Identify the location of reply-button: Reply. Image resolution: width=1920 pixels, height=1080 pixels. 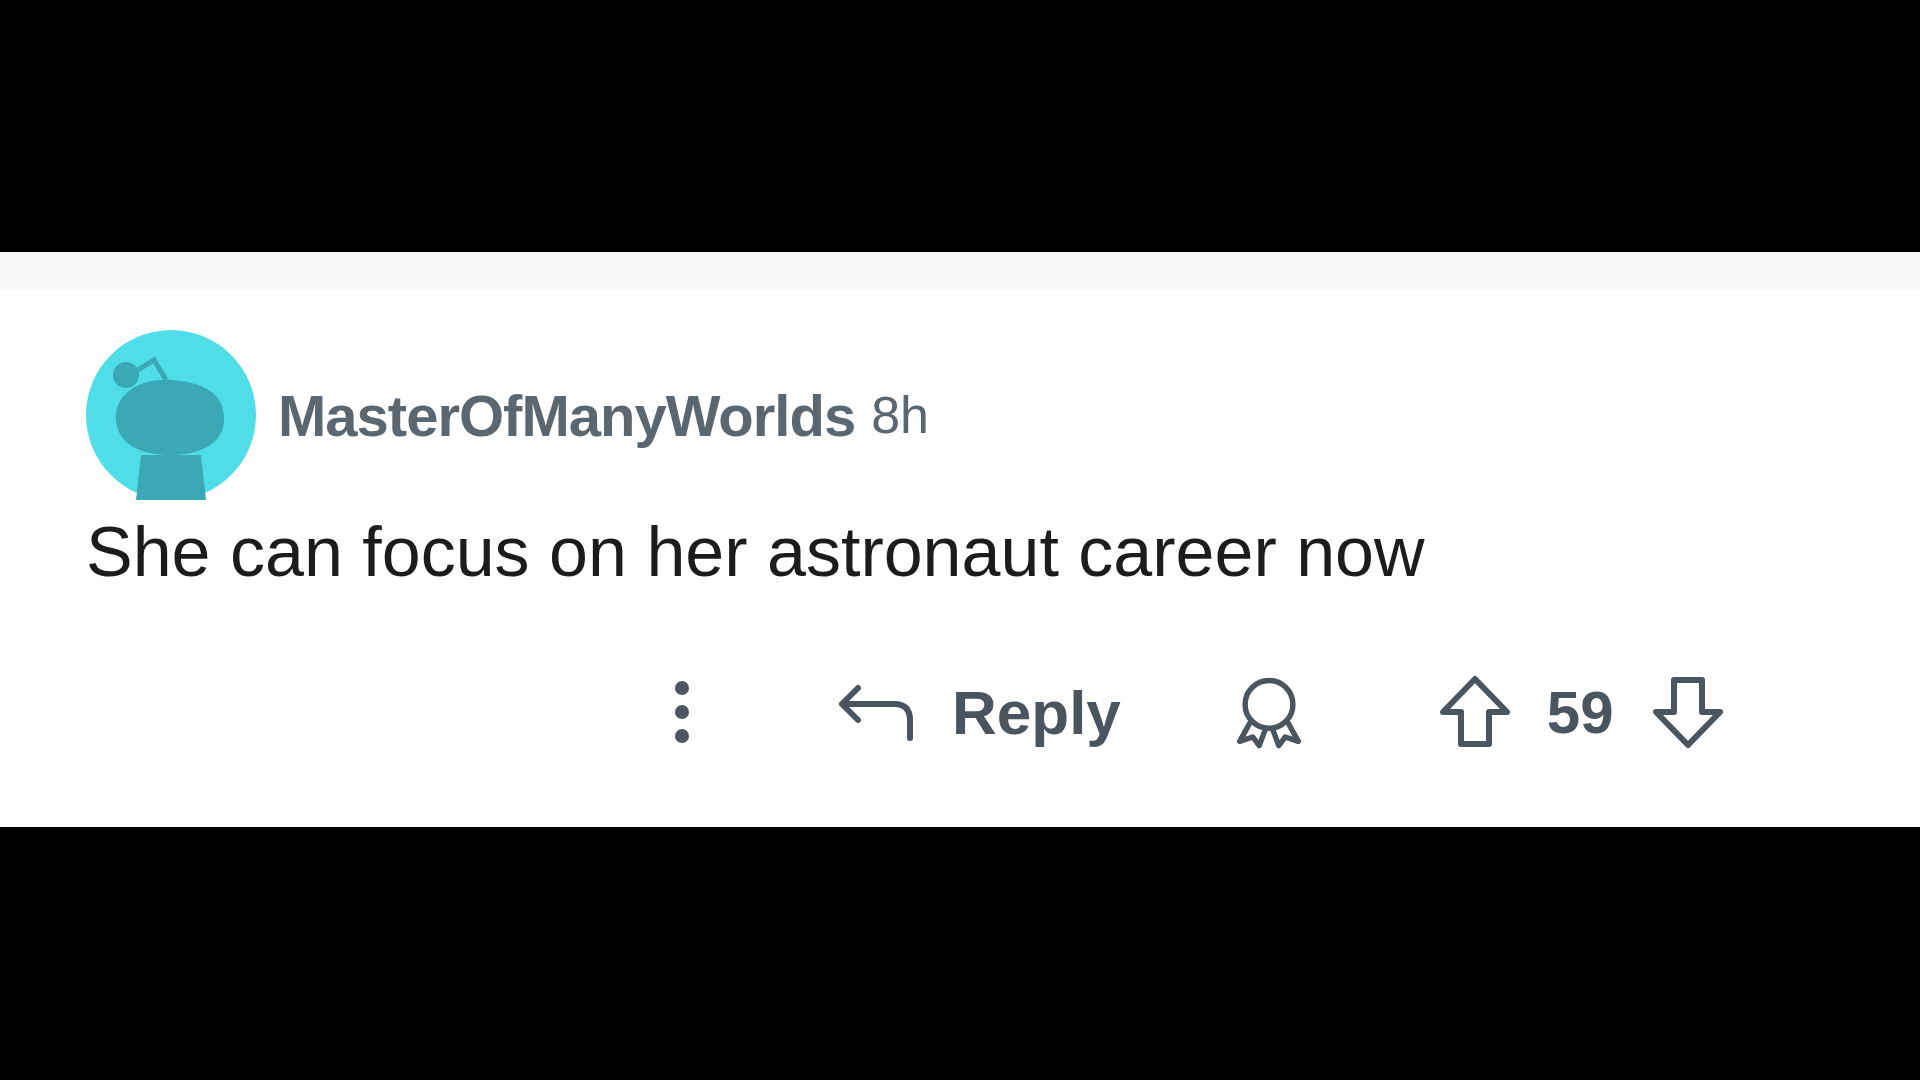
(978, 712).